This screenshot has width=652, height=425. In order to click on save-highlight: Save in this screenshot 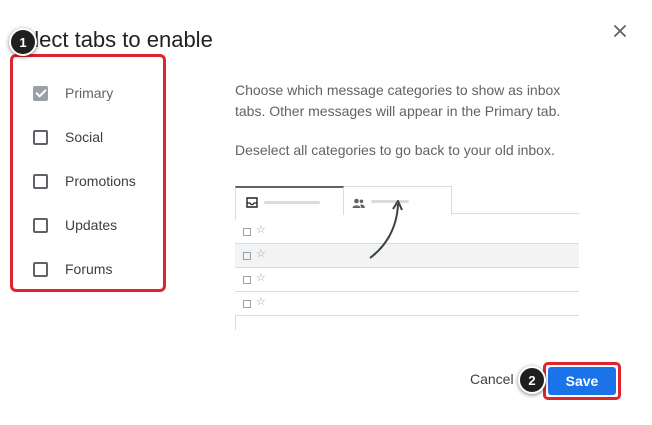, I will do `click(582, 381)`.